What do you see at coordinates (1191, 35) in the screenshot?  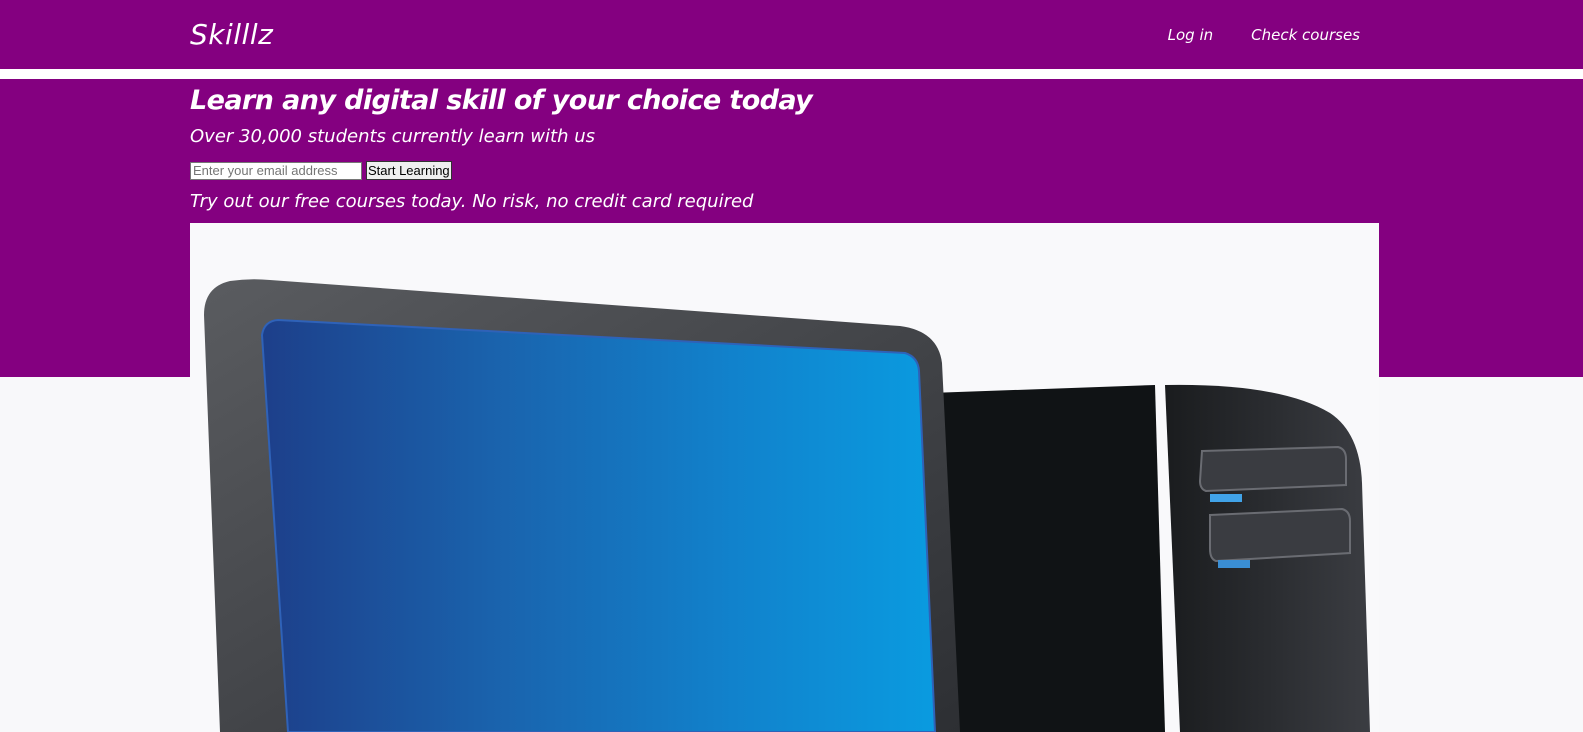 I see `login-link: Log in` at bounding box center [1191, 35].